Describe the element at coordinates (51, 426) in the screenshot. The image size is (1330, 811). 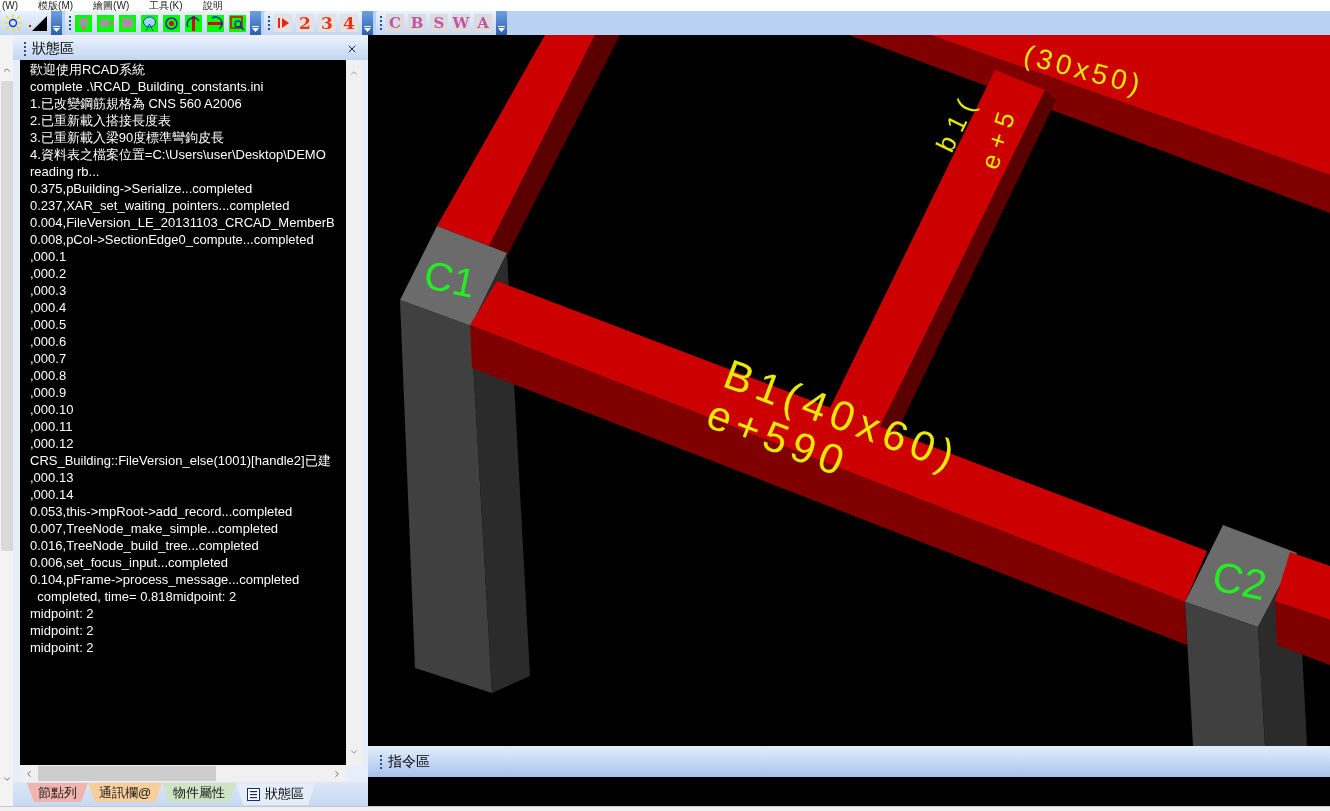
I see `log-line: ,000.11` at that location.